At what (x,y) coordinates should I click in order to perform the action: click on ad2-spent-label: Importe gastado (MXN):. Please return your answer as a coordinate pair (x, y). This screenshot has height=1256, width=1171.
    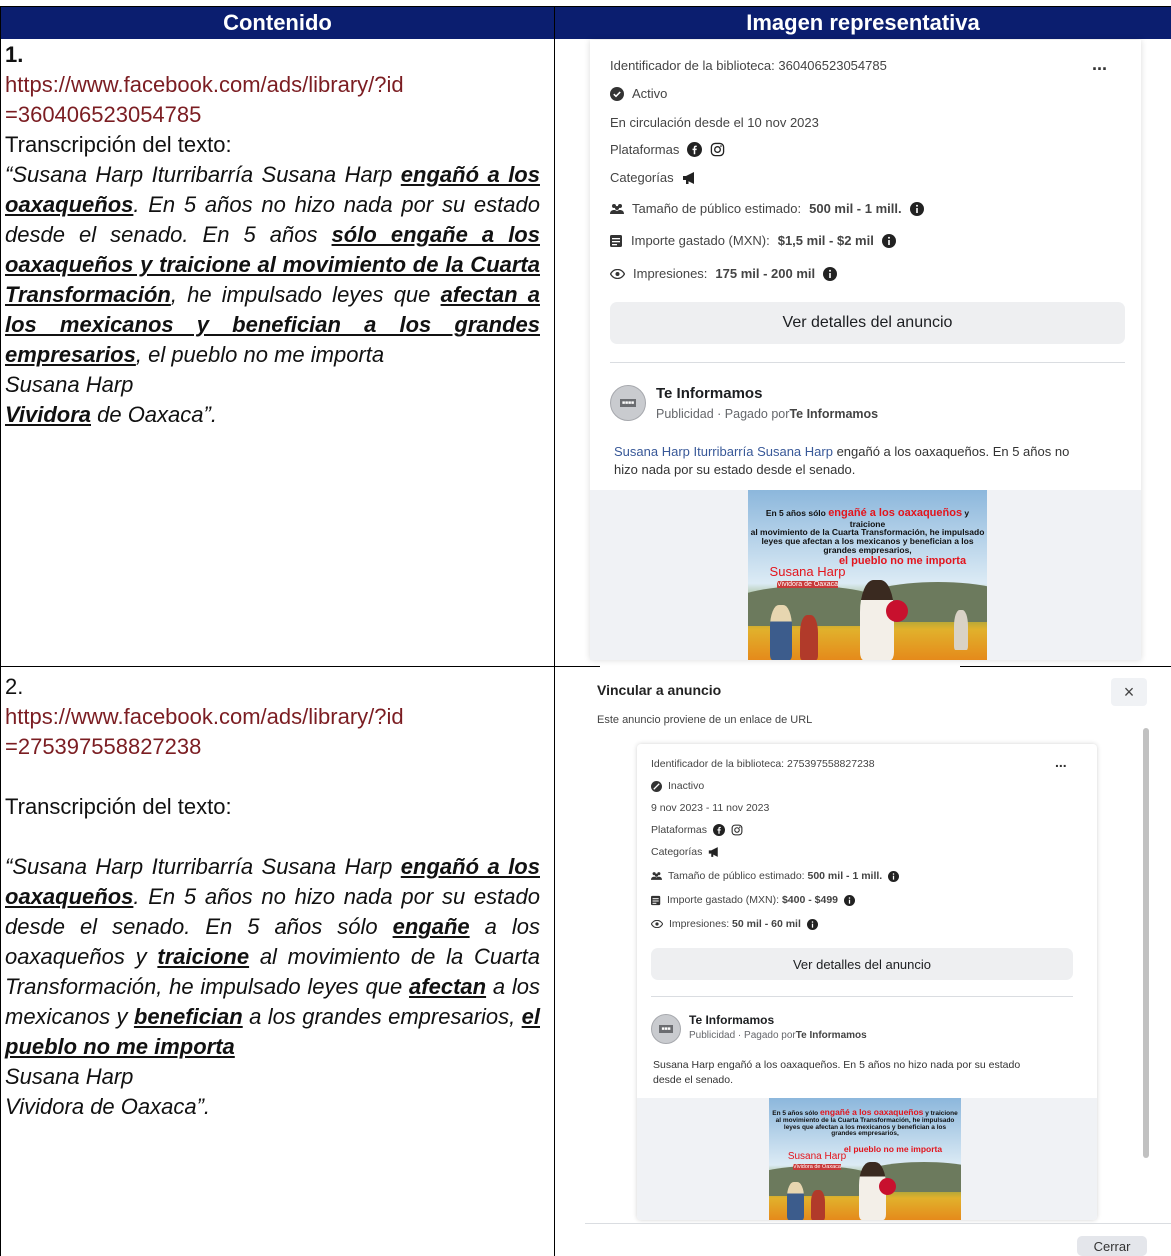
    Looking at the image, I should click on (724, 900).